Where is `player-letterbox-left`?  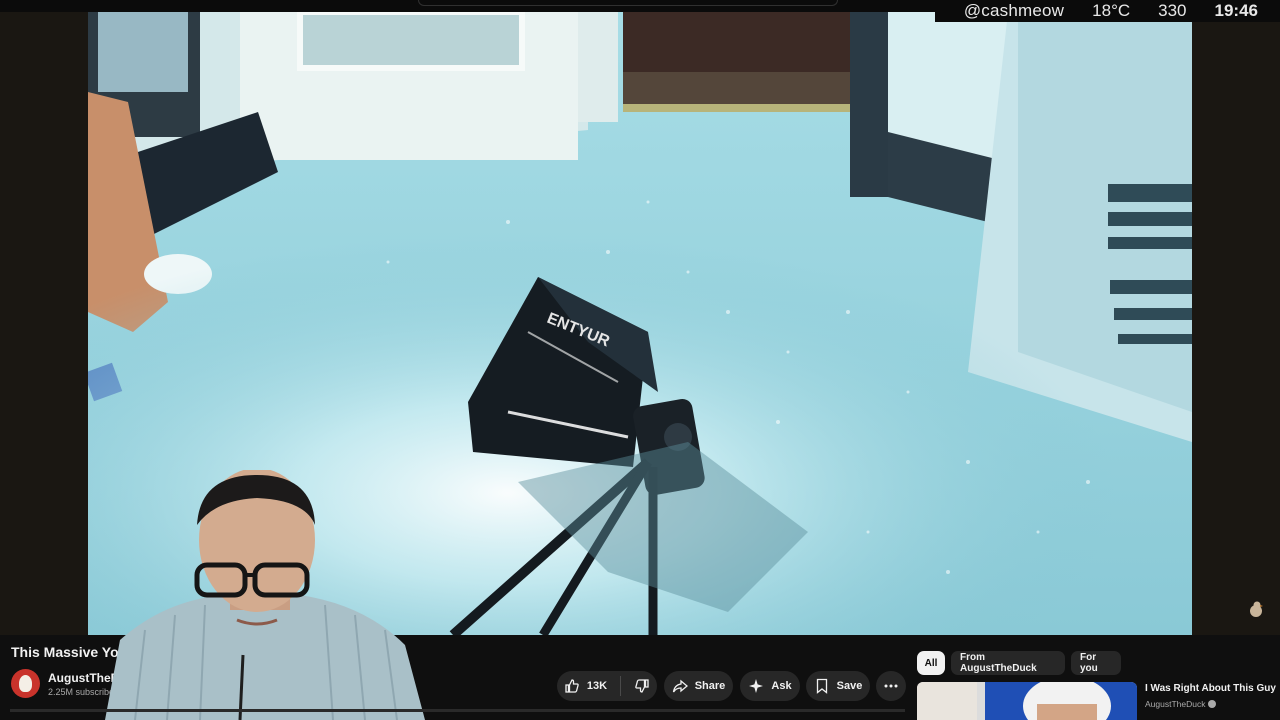 player-letterbox-left is located at coordinates (44, 323).